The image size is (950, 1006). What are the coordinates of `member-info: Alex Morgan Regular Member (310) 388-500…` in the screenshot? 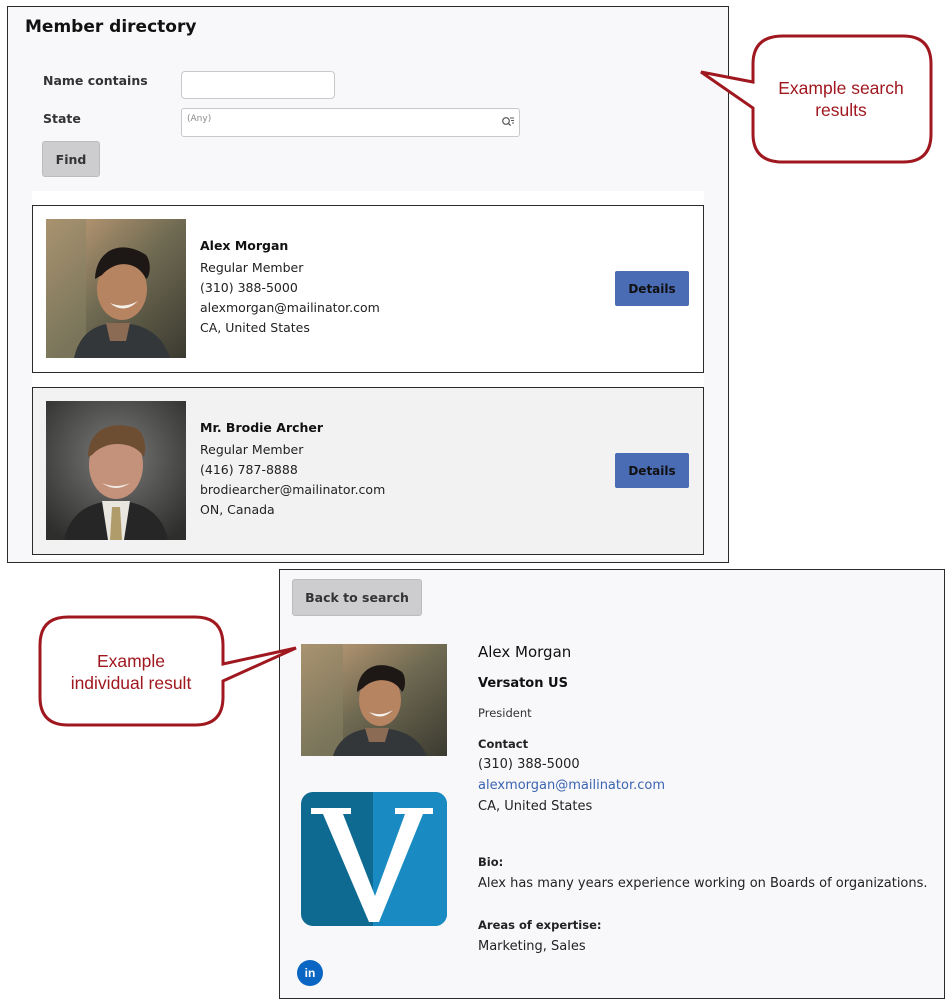 It's located at (290, 288).